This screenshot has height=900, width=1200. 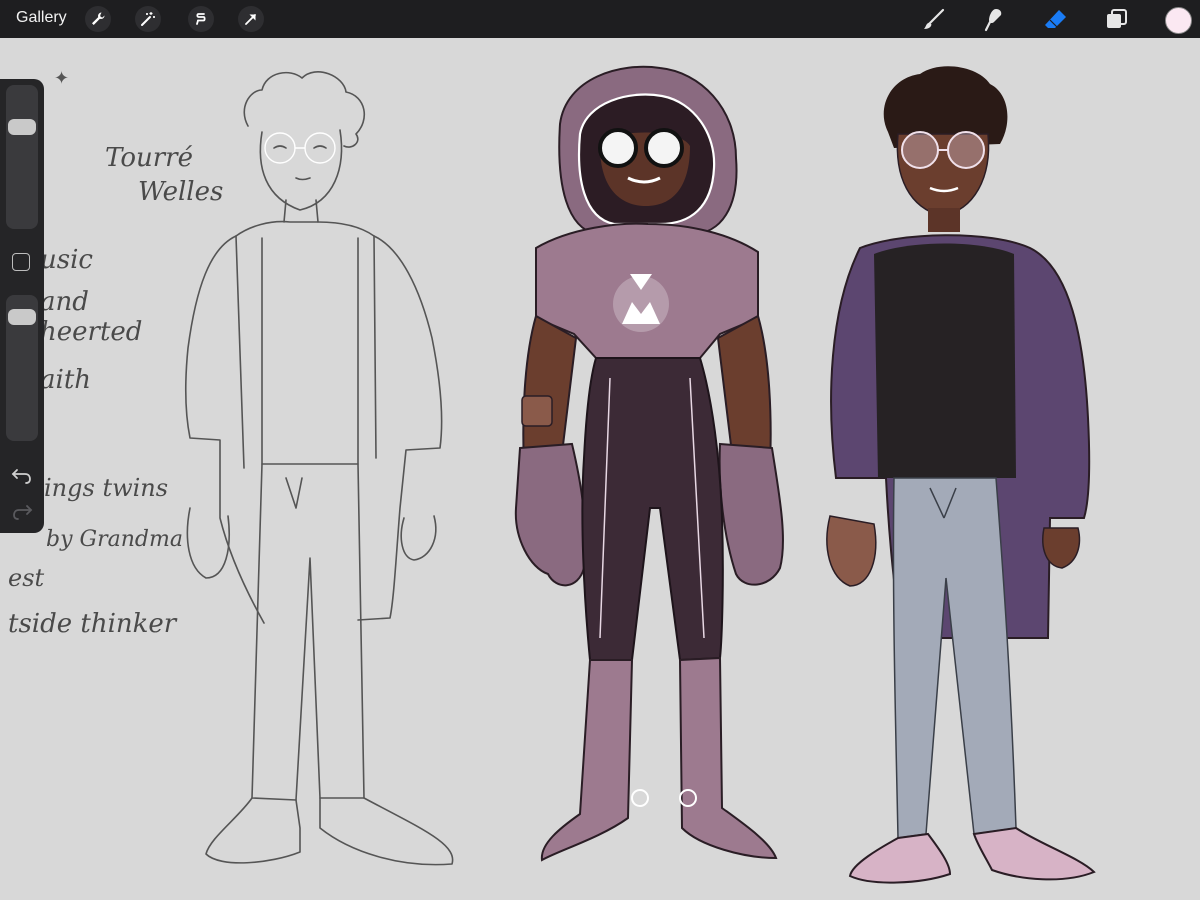 I want to click on selection-button, so click(x=201, y=19).